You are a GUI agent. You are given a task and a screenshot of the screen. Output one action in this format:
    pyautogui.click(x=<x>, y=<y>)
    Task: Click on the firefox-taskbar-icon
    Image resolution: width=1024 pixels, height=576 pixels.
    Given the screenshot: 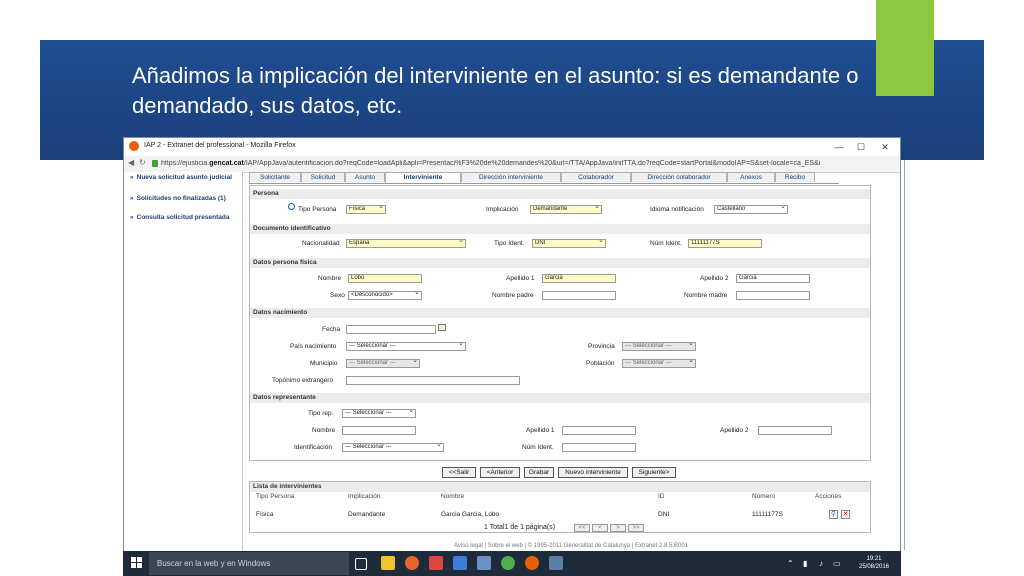 What is the action you would take?
    pyautogui.click(x=412, y=563)
    